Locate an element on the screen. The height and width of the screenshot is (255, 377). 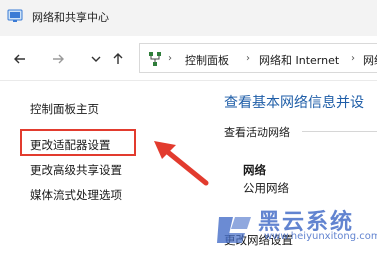
chevron-down-button is located at coordinates (96, 59).